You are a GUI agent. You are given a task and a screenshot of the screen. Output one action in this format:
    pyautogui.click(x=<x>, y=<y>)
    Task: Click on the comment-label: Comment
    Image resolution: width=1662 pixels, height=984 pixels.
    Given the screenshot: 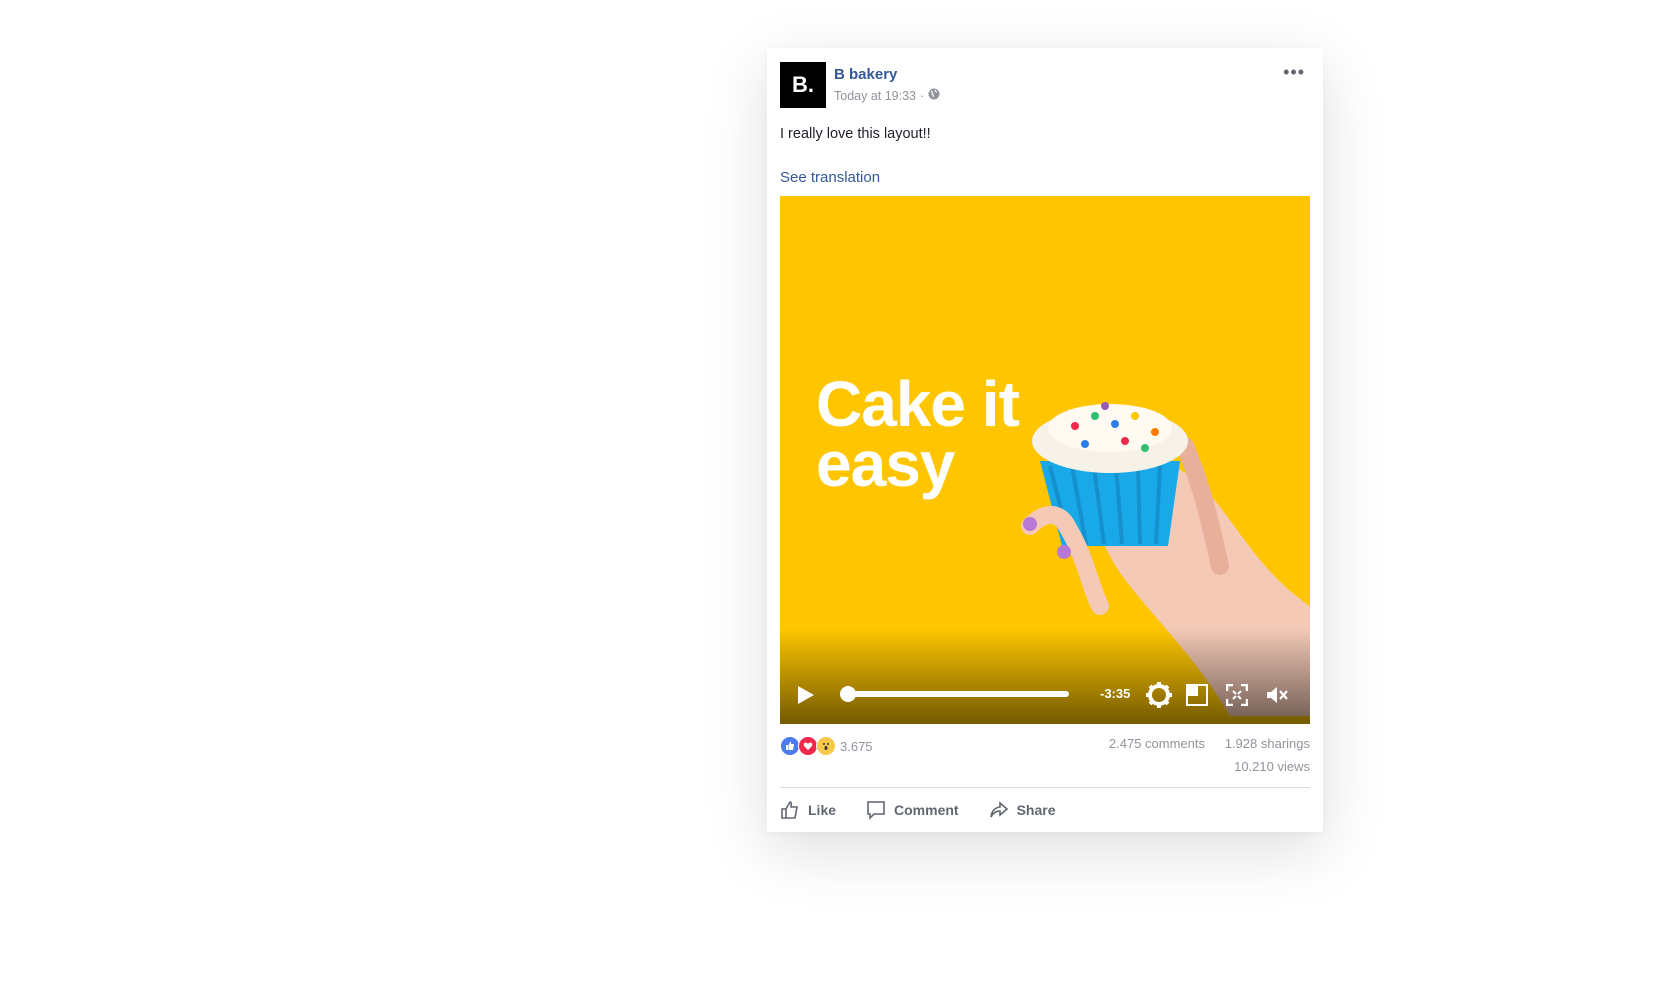 What is the action you would take?
    pyautogui.click(x=926, y=810)
    